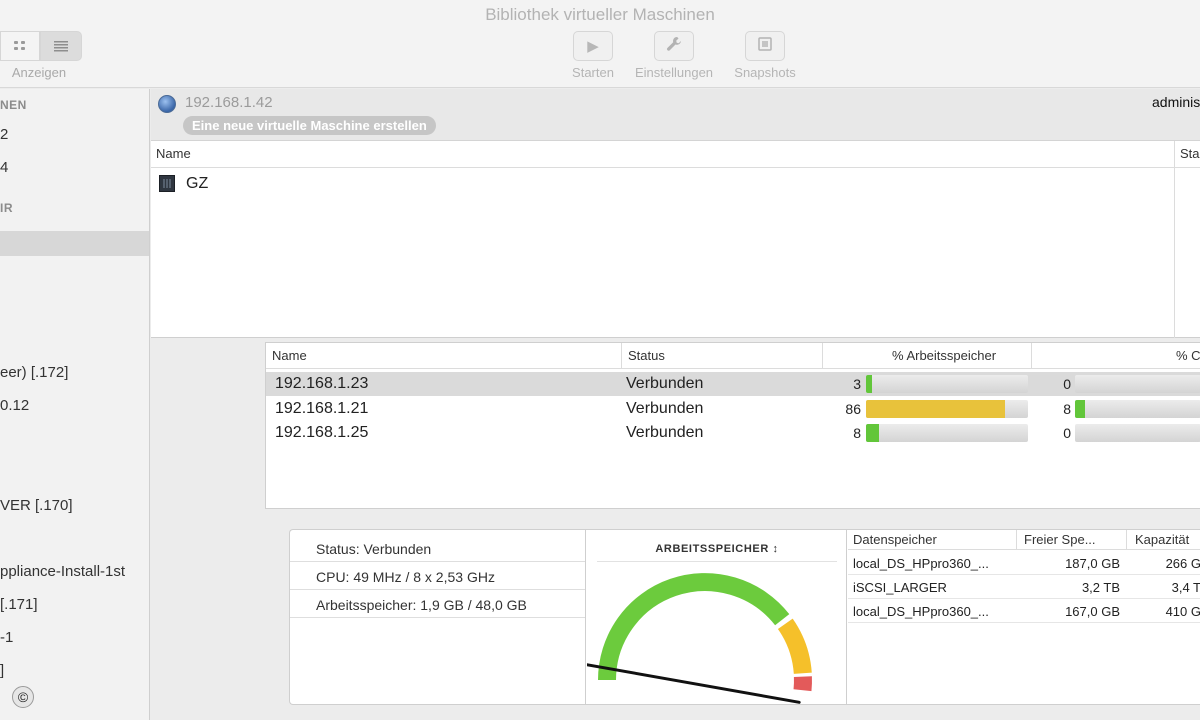  I want to click on settings-label: Einstellungen, so click(674, 72).